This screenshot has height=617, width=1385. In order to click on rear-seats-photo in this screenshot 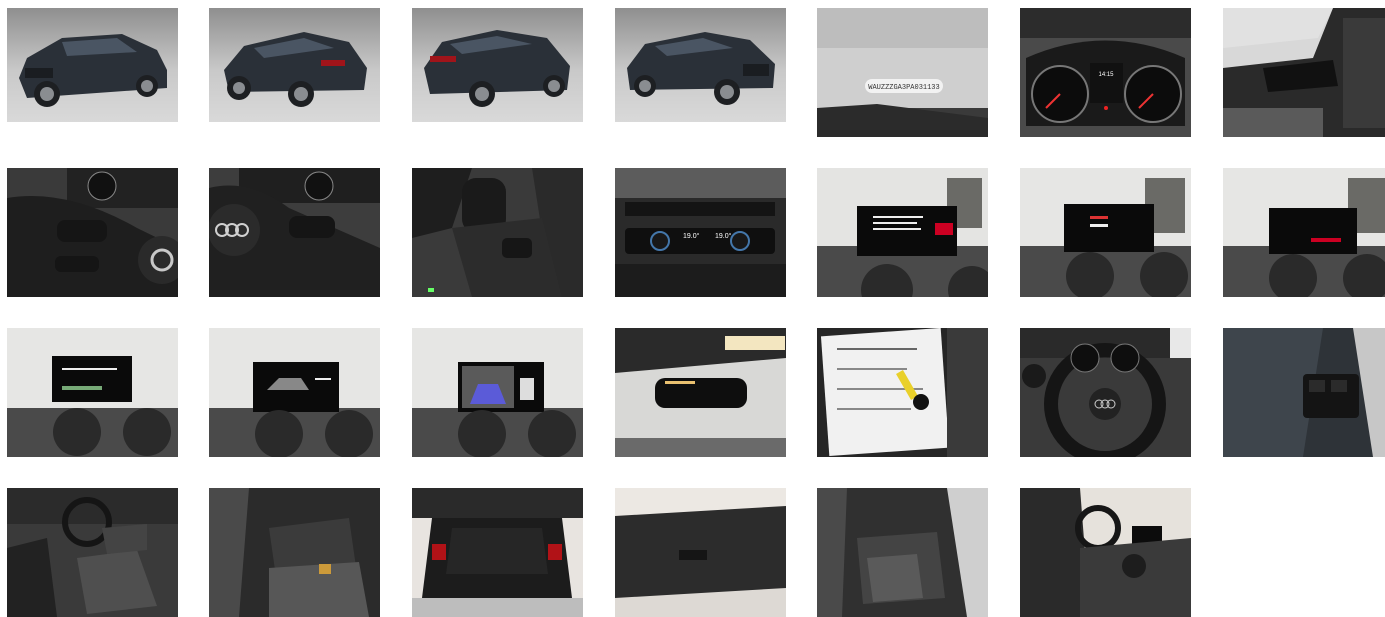, I will do `click(294, 552)`.